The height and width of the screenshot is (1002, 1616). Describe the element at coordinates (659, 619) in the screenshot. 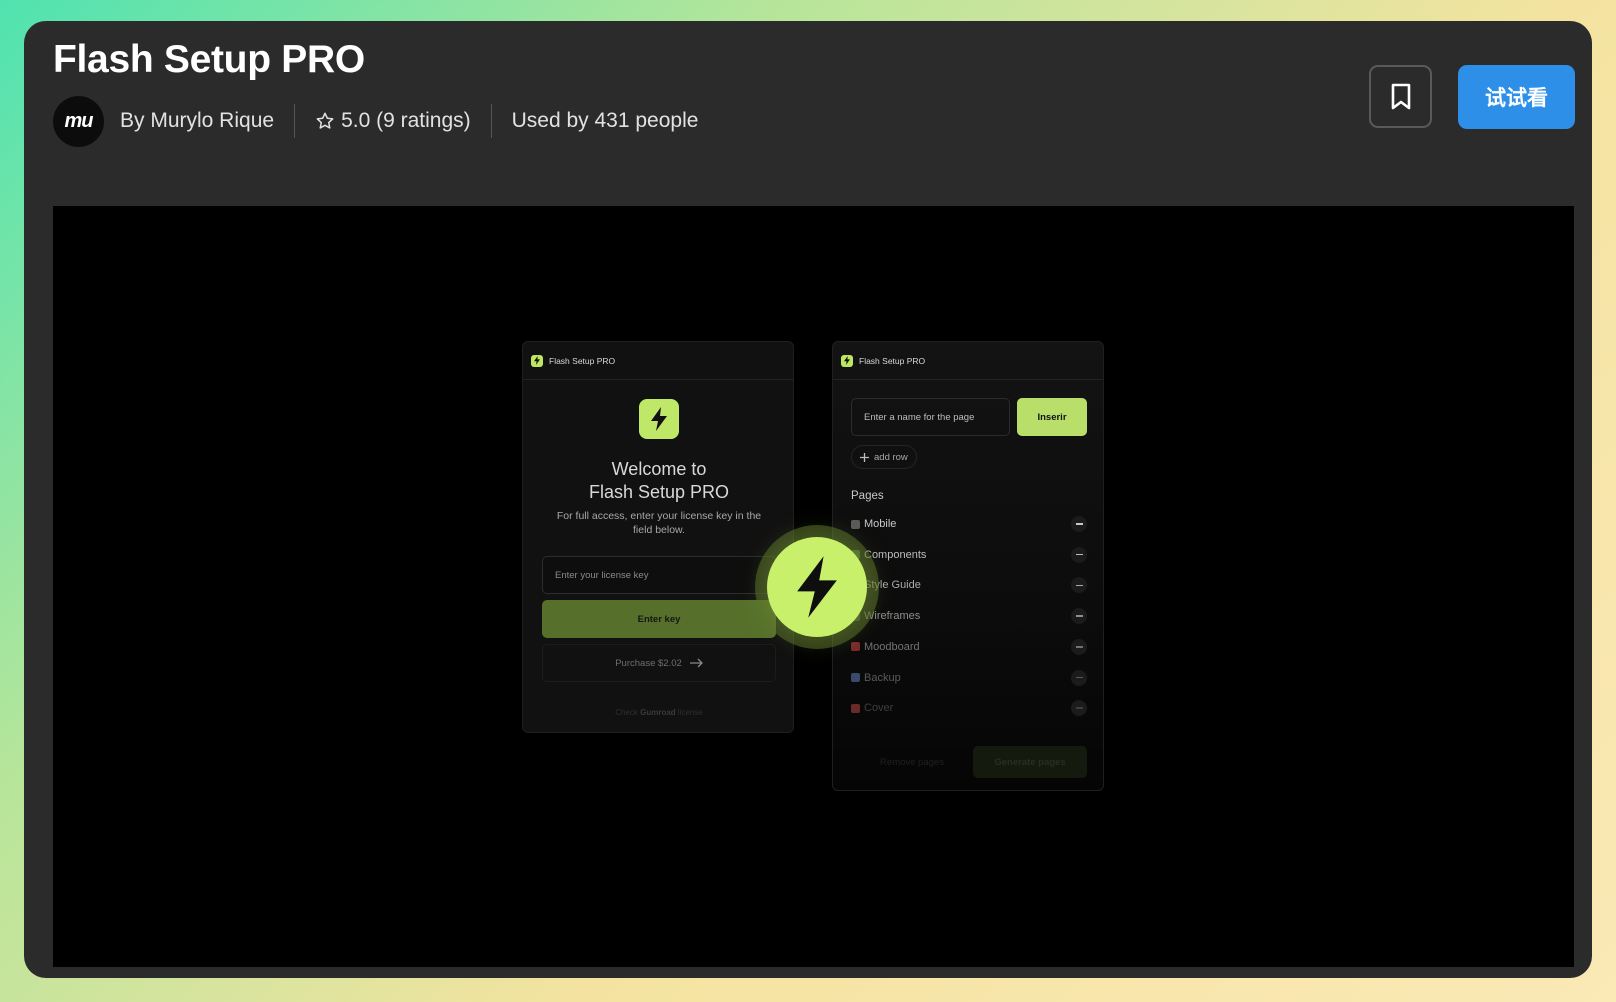

I see `enter-key-button: Enter key` at that location.